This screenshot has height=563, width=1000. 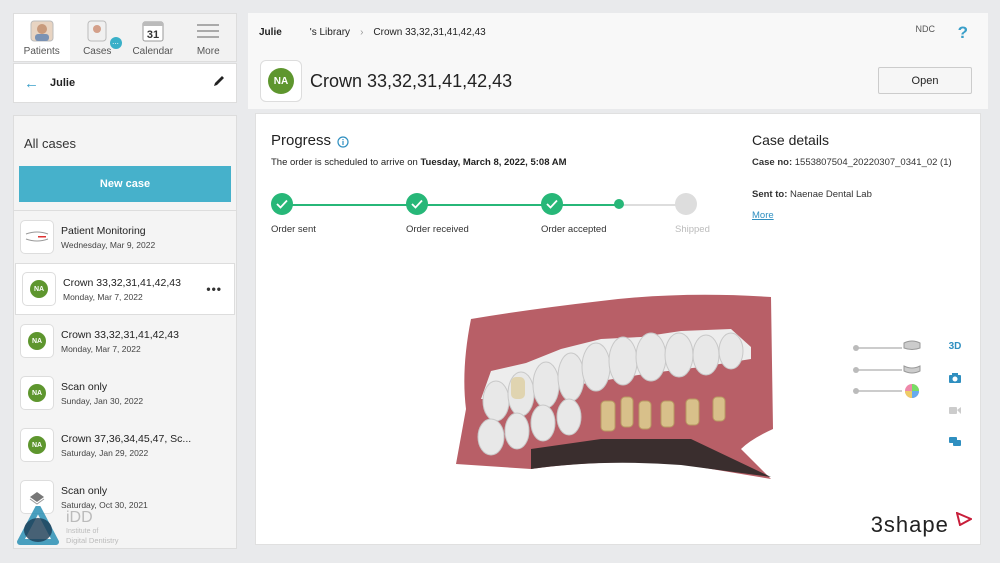 What do you see at coordinates (97, 51) in the screenshot?
I see `tab-cases-label: Cases` at bounding box center [97, 51].